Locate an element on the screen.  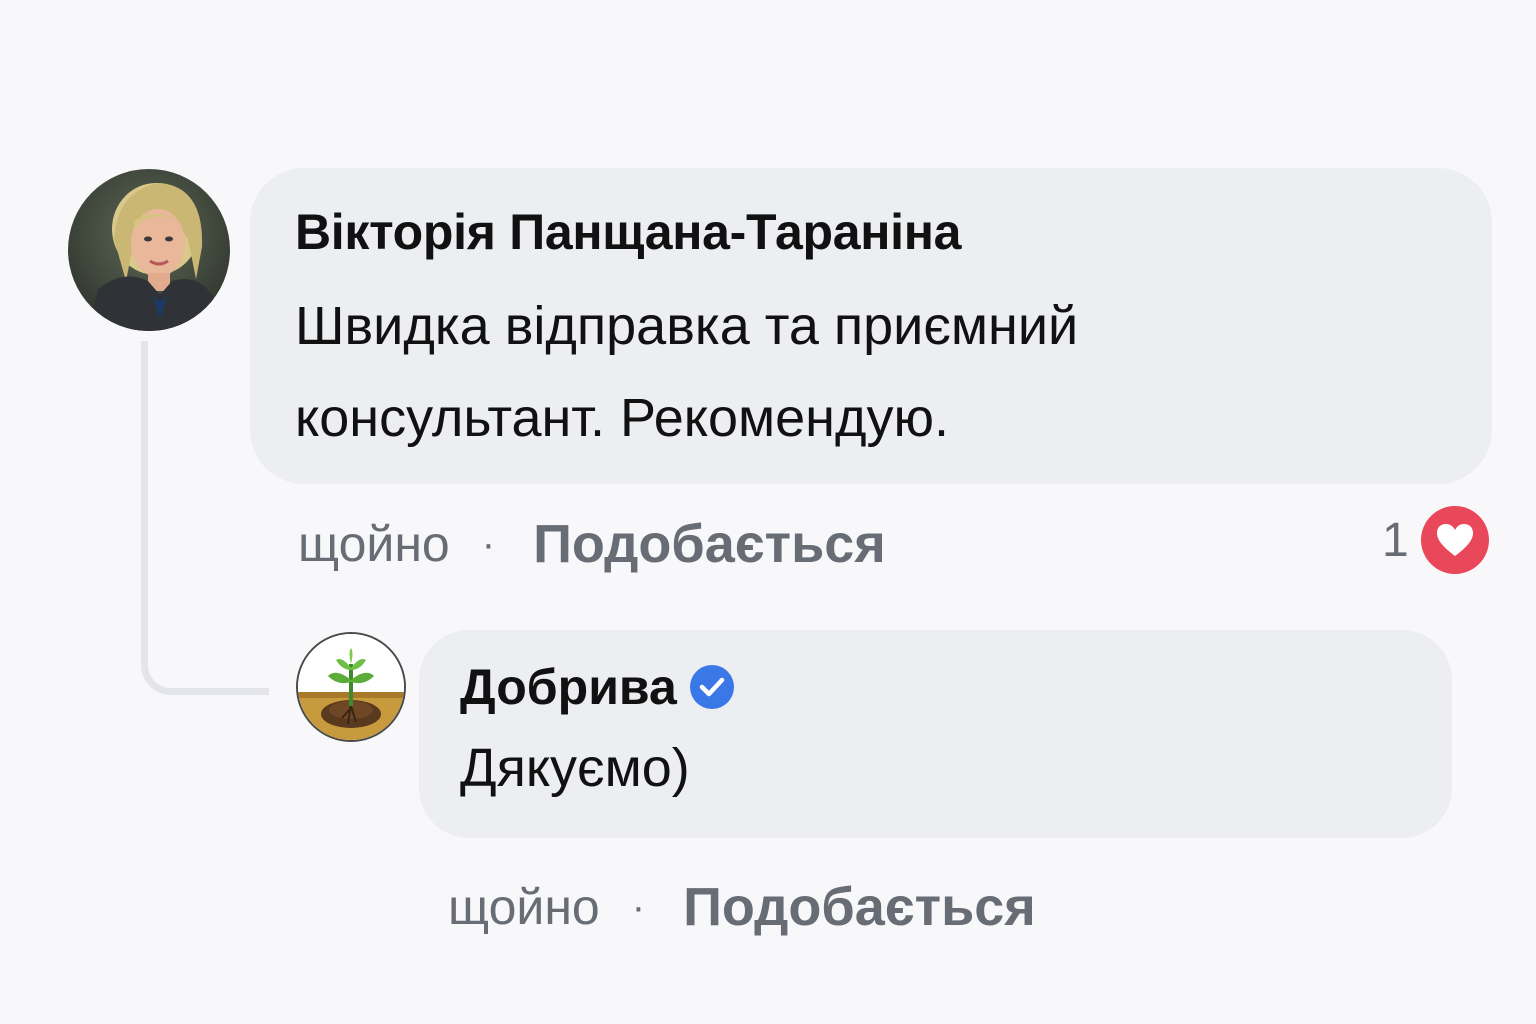
verified-badge-icon is located at coordinates (711, 687).